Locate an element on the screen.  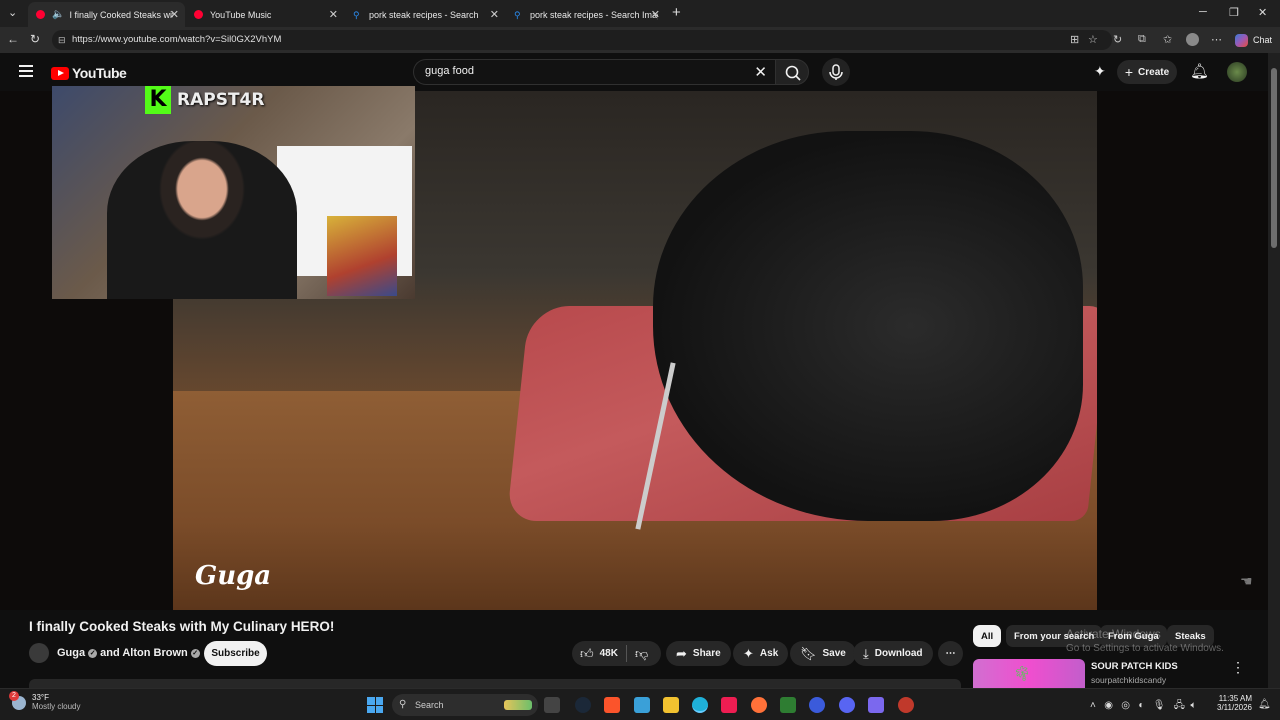
more-options-icon: ⋯ is located at coordinates (1216, 39).